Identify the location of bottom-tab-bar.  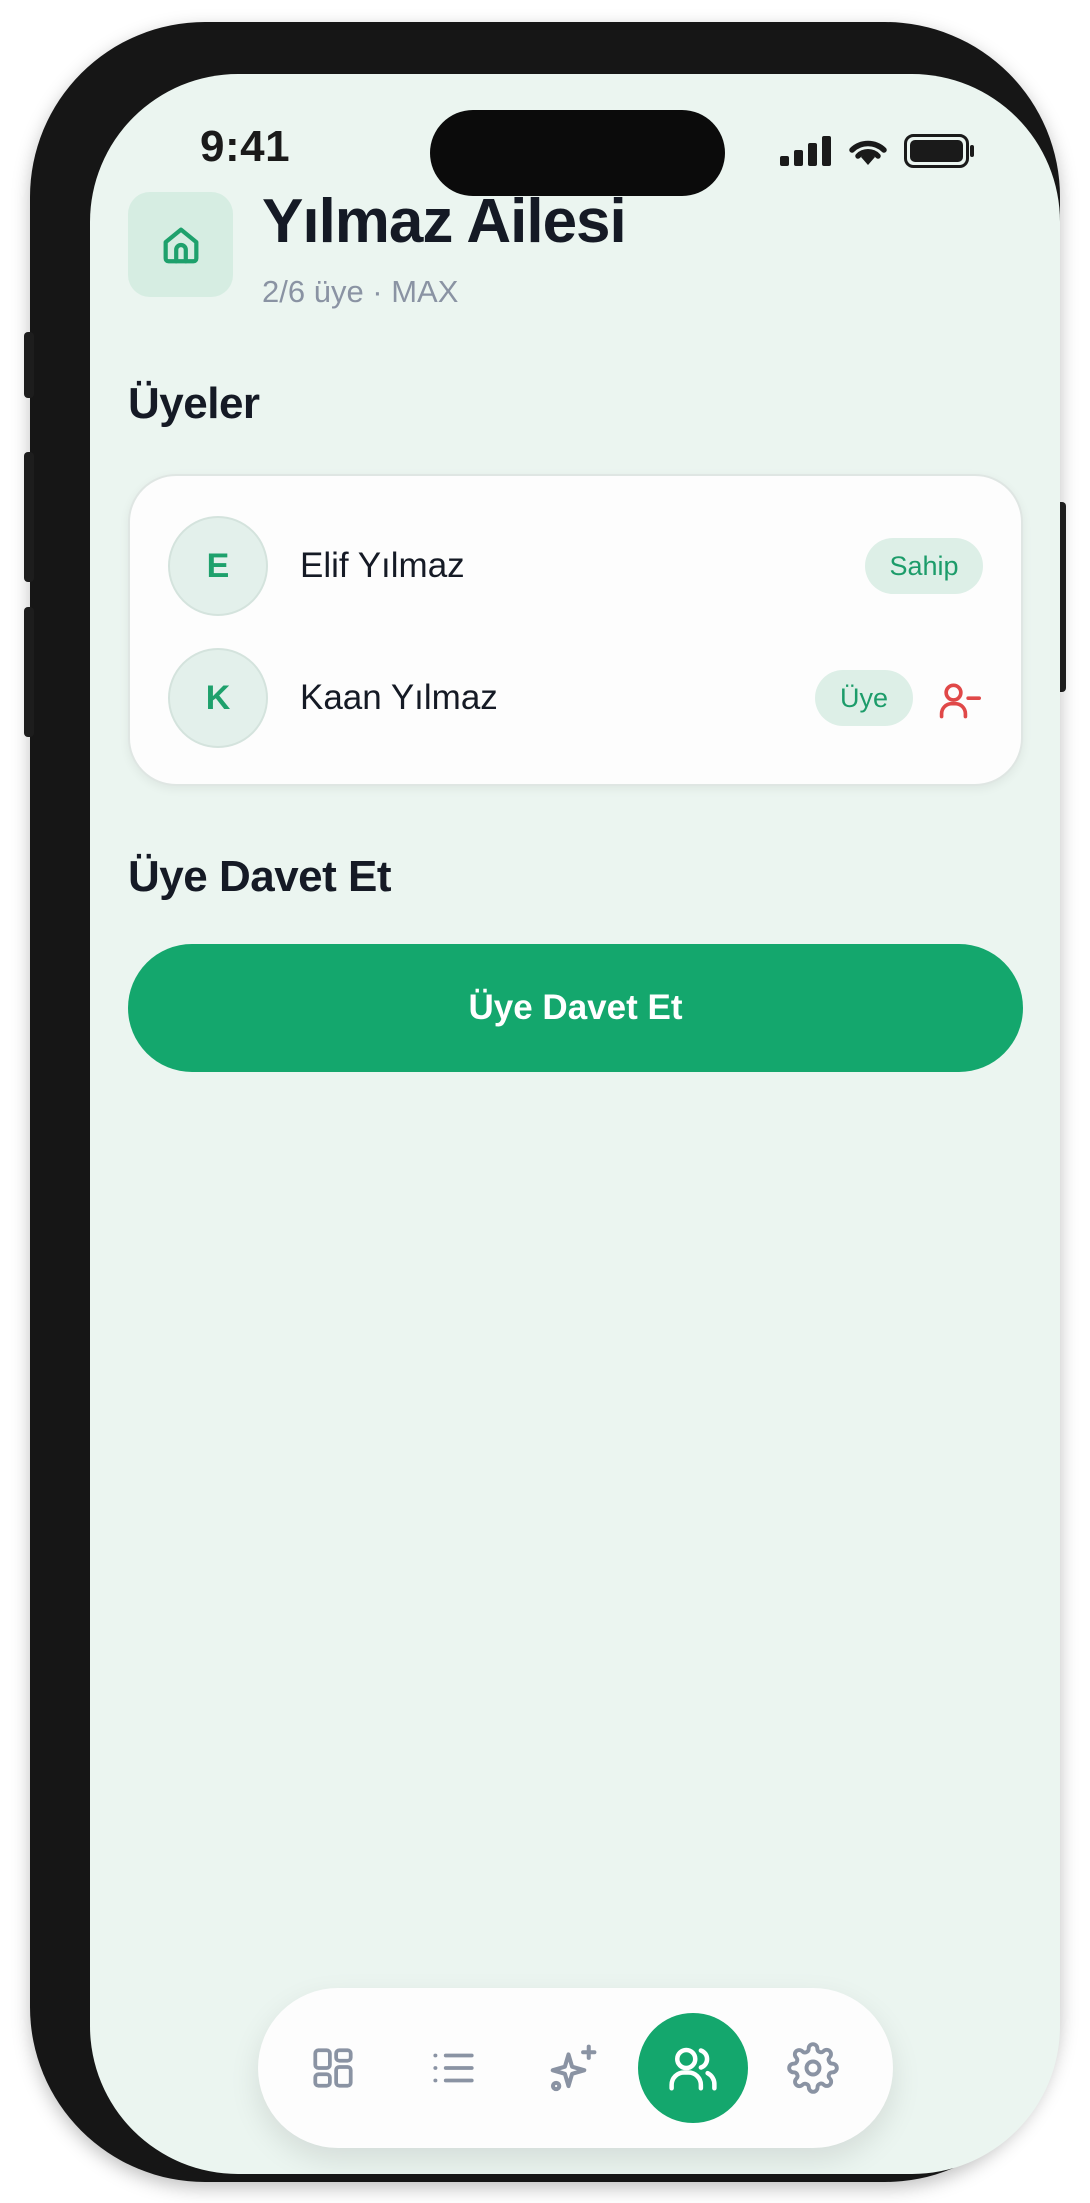
(575, 2068).